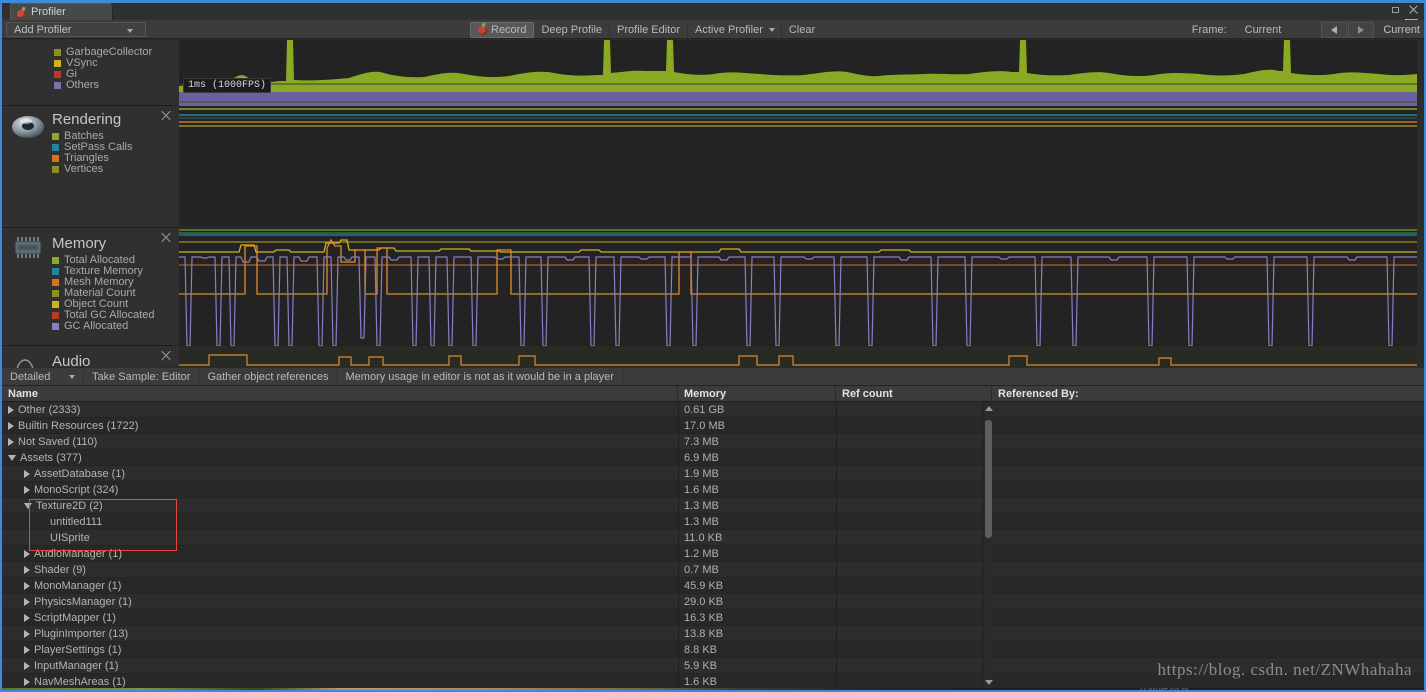 Image resolution: width=1426 pixels, height=692 pixels. I want to click on row-name-cell: untitled111, so click(340, 522).